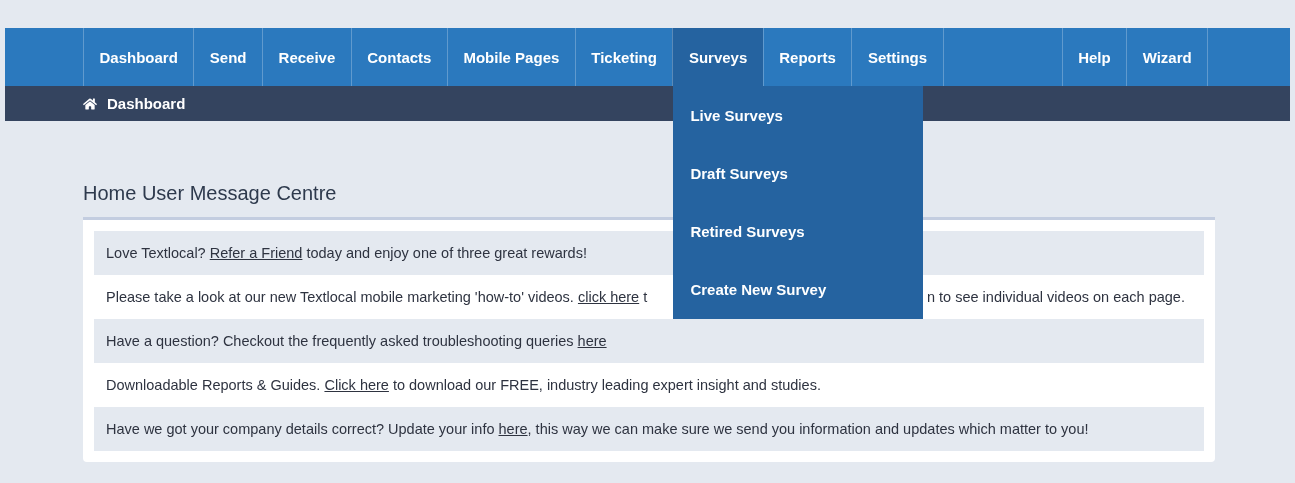 This screenshot has height=483, width=1295. Describe the element at coordinates (210, 193) in the screenshot. I see `section-title: Home User Message Centre` at that location.